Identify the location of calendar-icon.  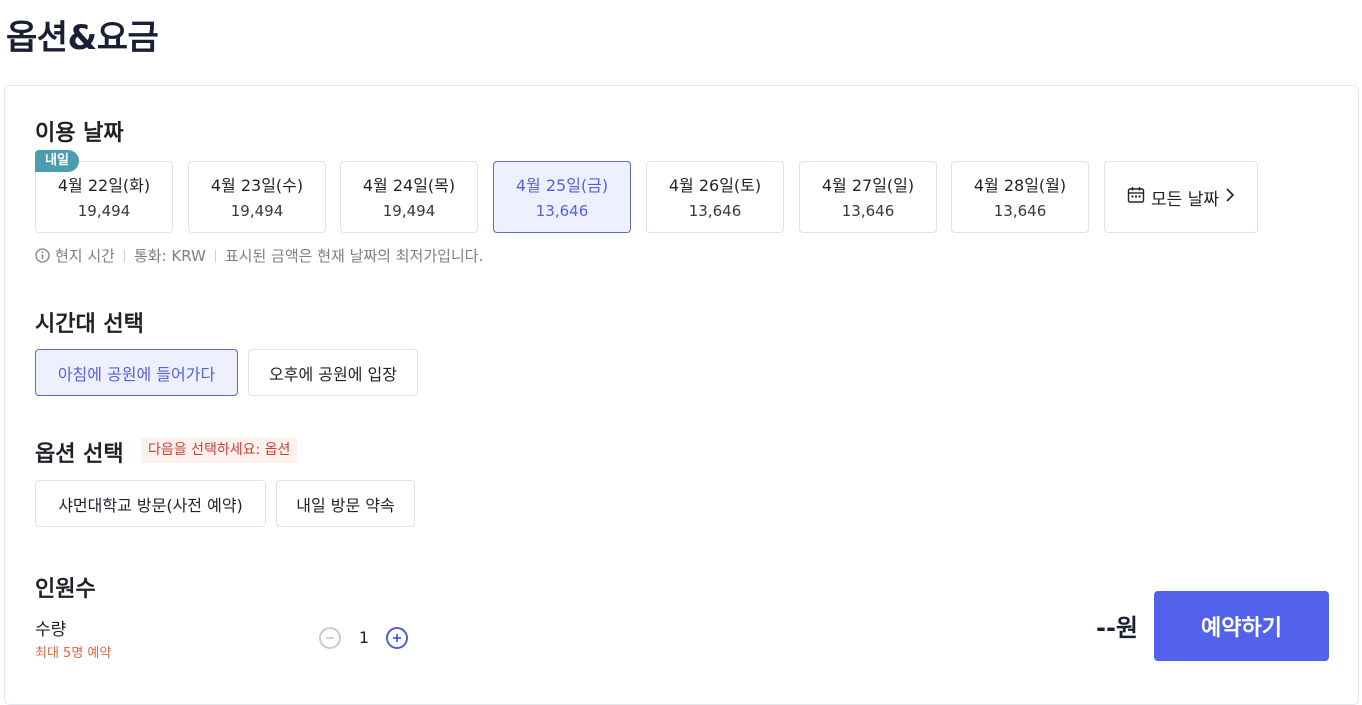
(1136, 197).